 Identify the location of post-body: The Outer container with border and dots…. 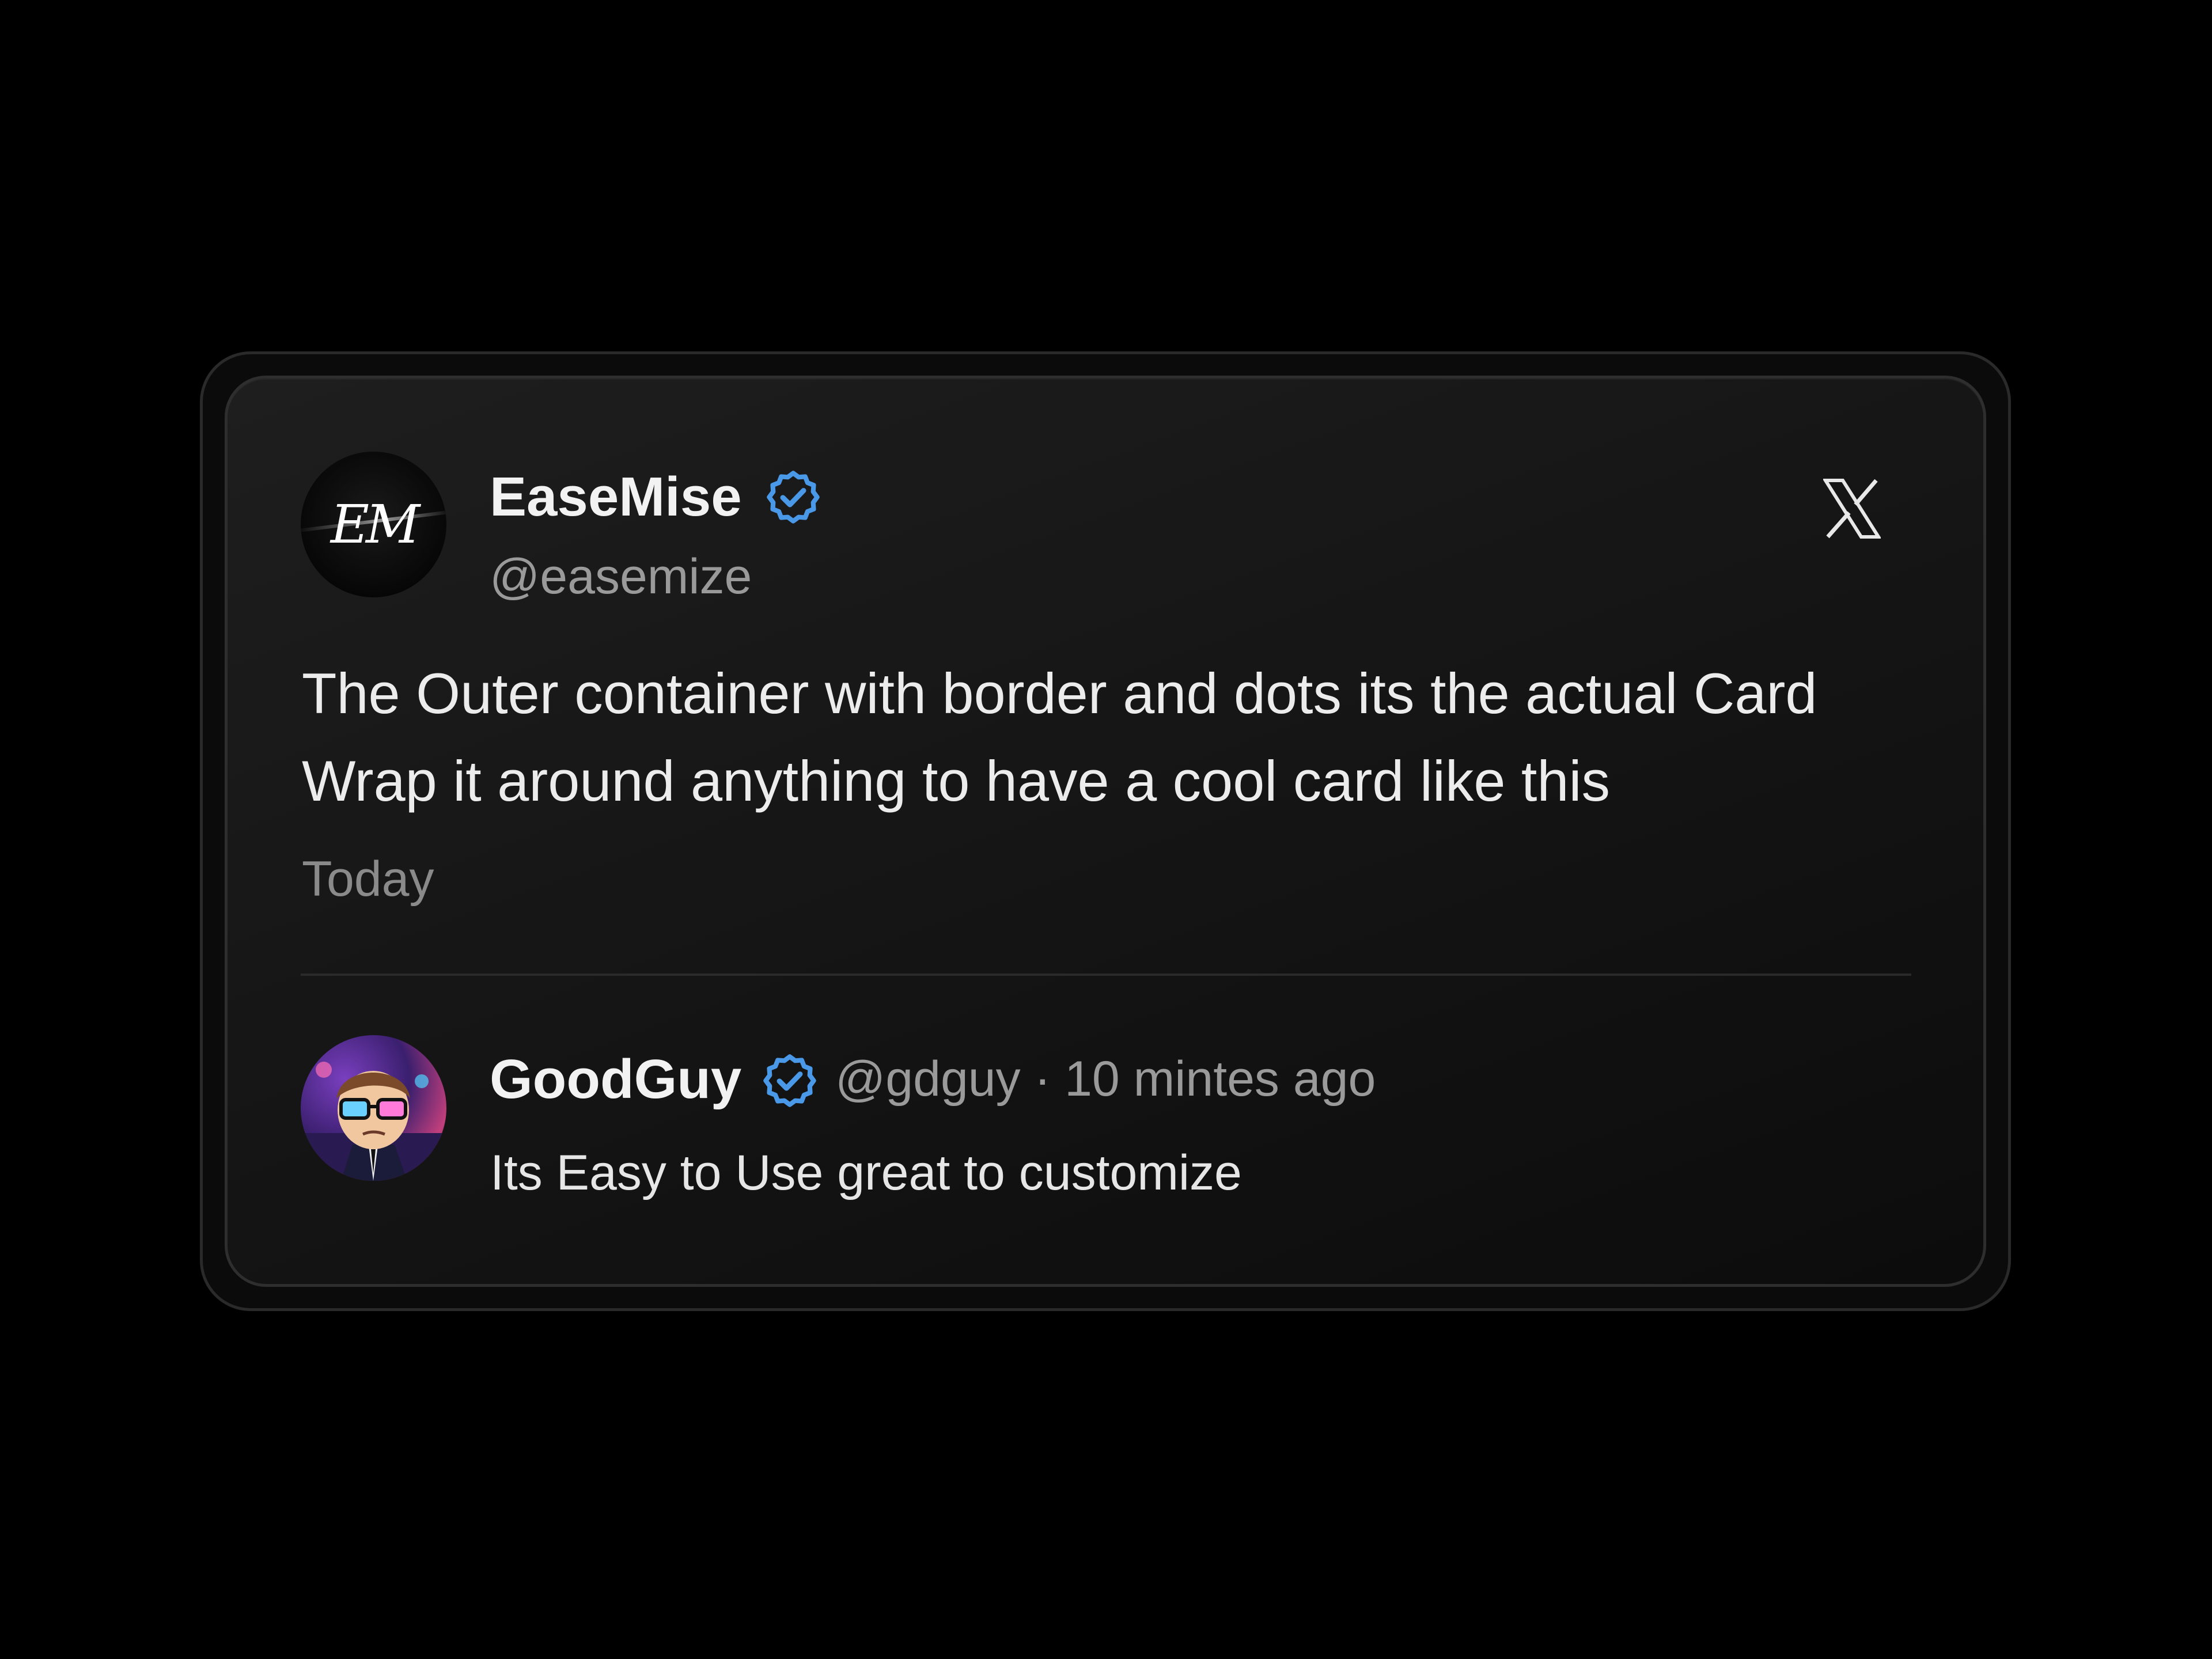
(1108, 737).